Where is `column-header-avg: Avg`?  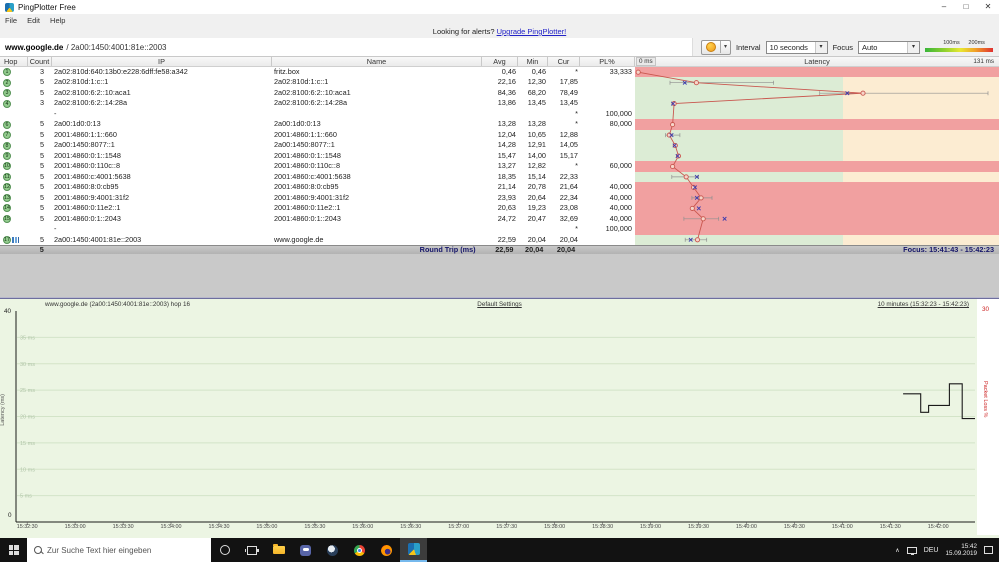
column-header-avg: Avg is located at coordinates (500, 61).